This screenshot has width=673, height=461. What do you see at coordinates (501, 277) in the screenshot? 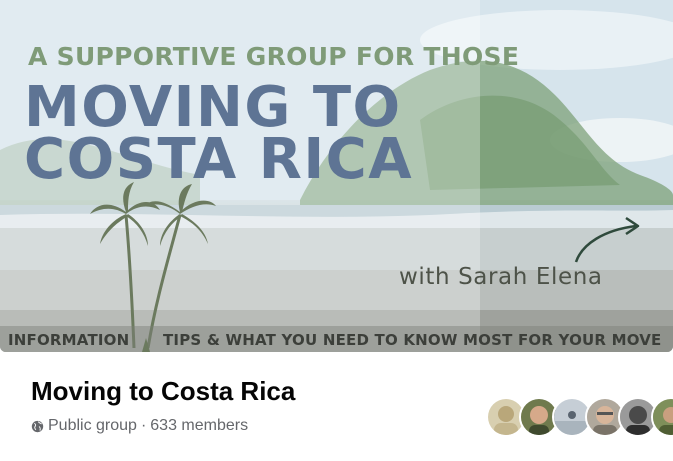
I see `cover-host-text: with Sarah Elena` at bounding box center [501, 277].